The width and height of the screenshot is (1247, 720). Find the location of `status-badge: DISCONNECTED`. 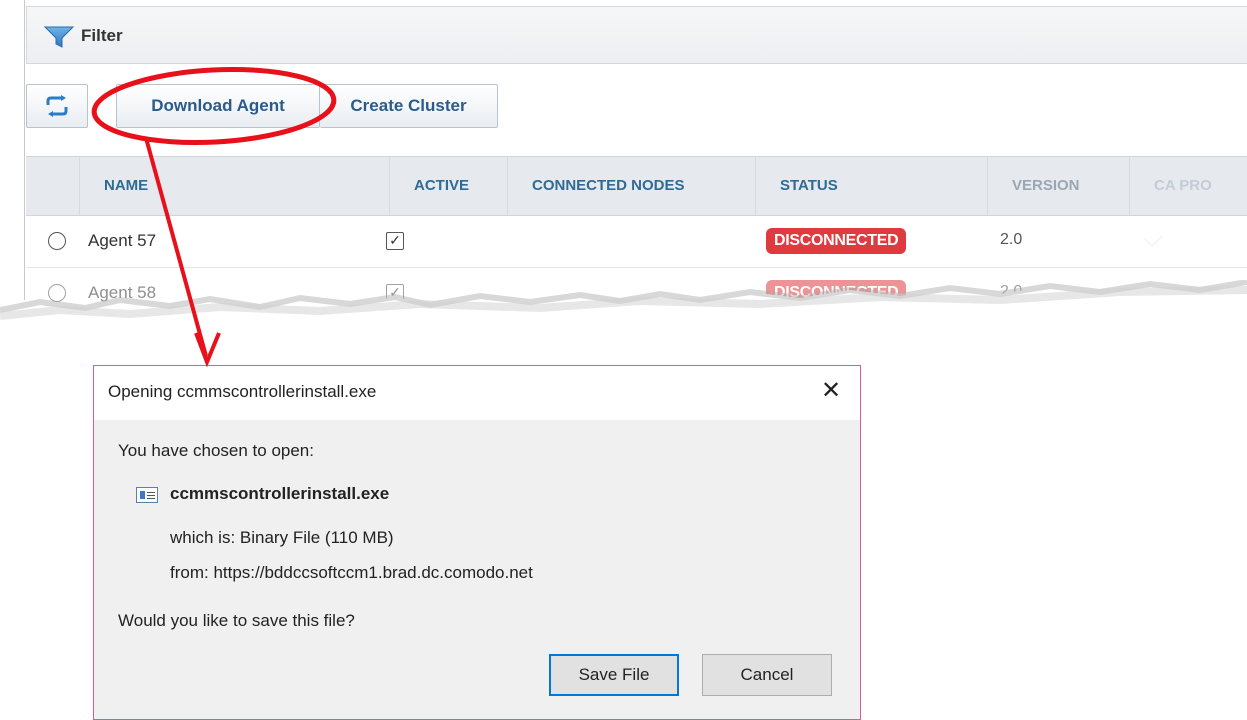

status-badge: DISCONNECTED is located at coordinates (836, 241).